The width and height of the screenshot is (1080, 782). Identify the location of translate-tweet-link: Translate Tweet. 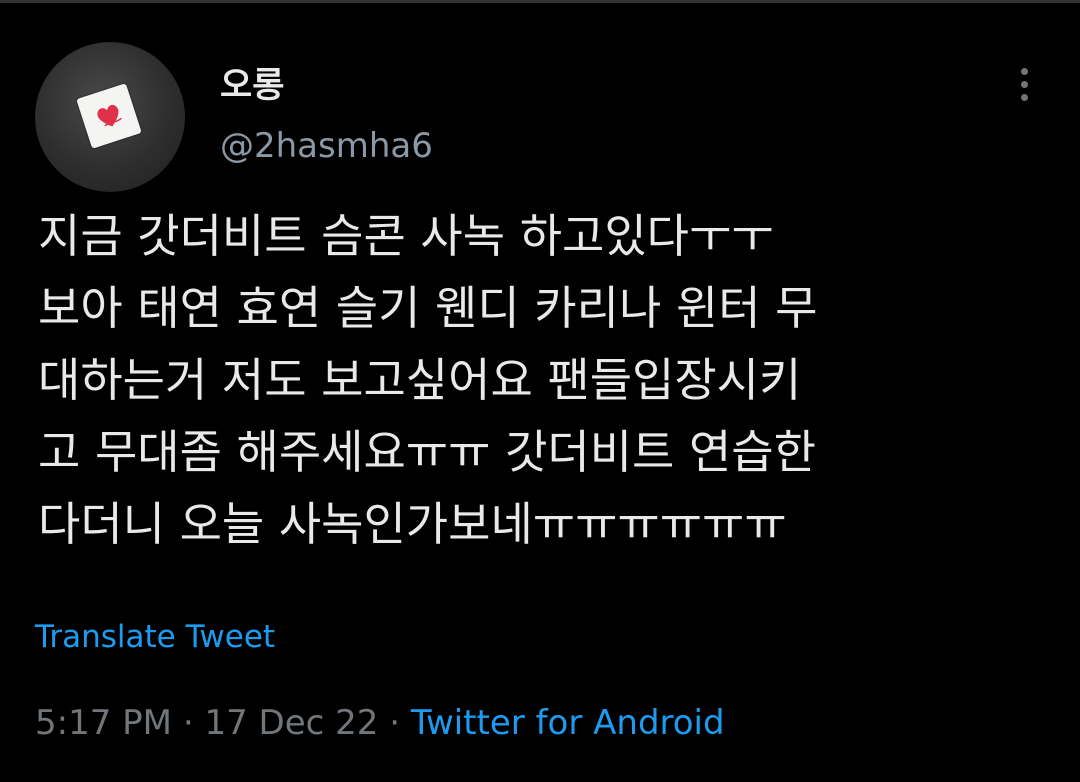
(155, 637).